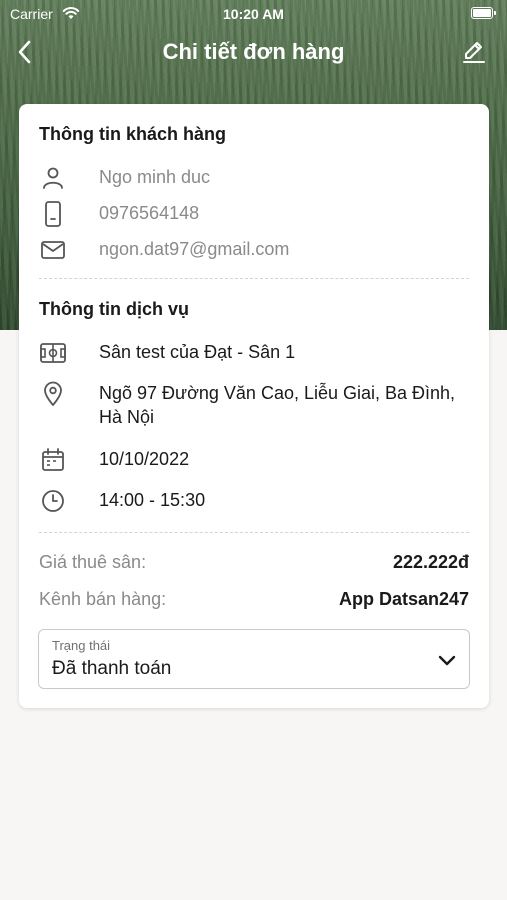  What do you see at coordinates (53, 353) in the screenshot?
I see `stadium-icon` at bounding box center [53, 353].